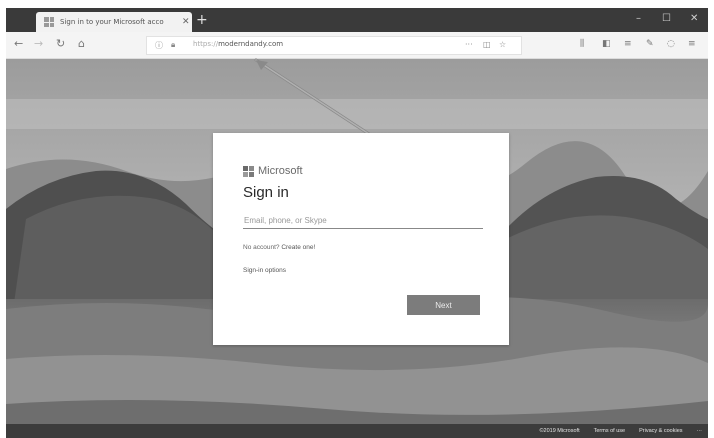  I want to click on close-window-button: ✕, so click(694, 19).